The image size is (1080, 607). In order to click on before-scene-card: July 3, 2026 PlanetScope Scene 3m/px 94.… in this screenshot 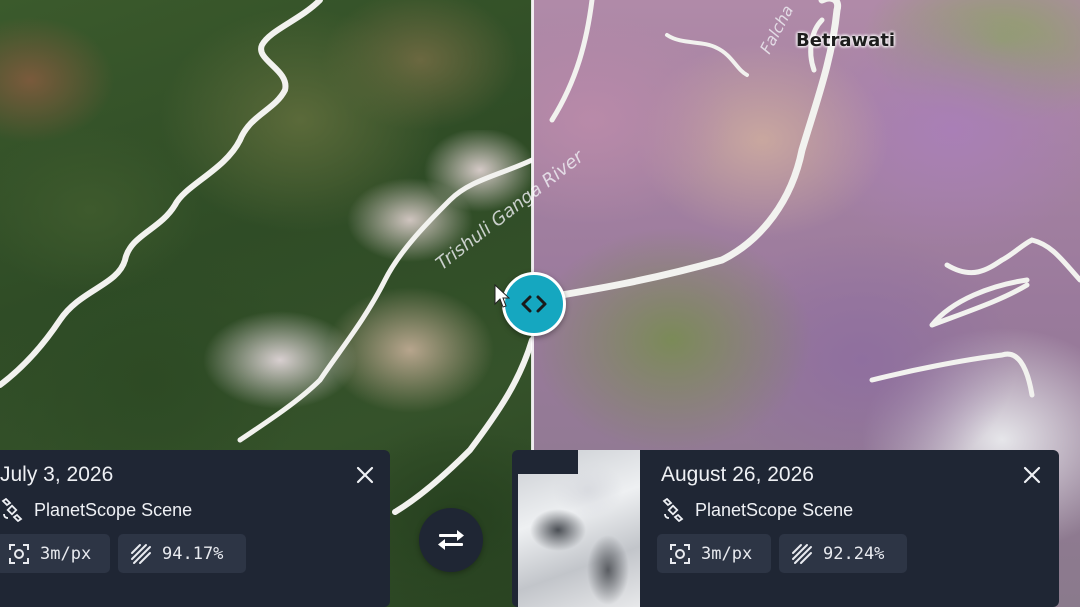, I will do `click(195, 528)`.